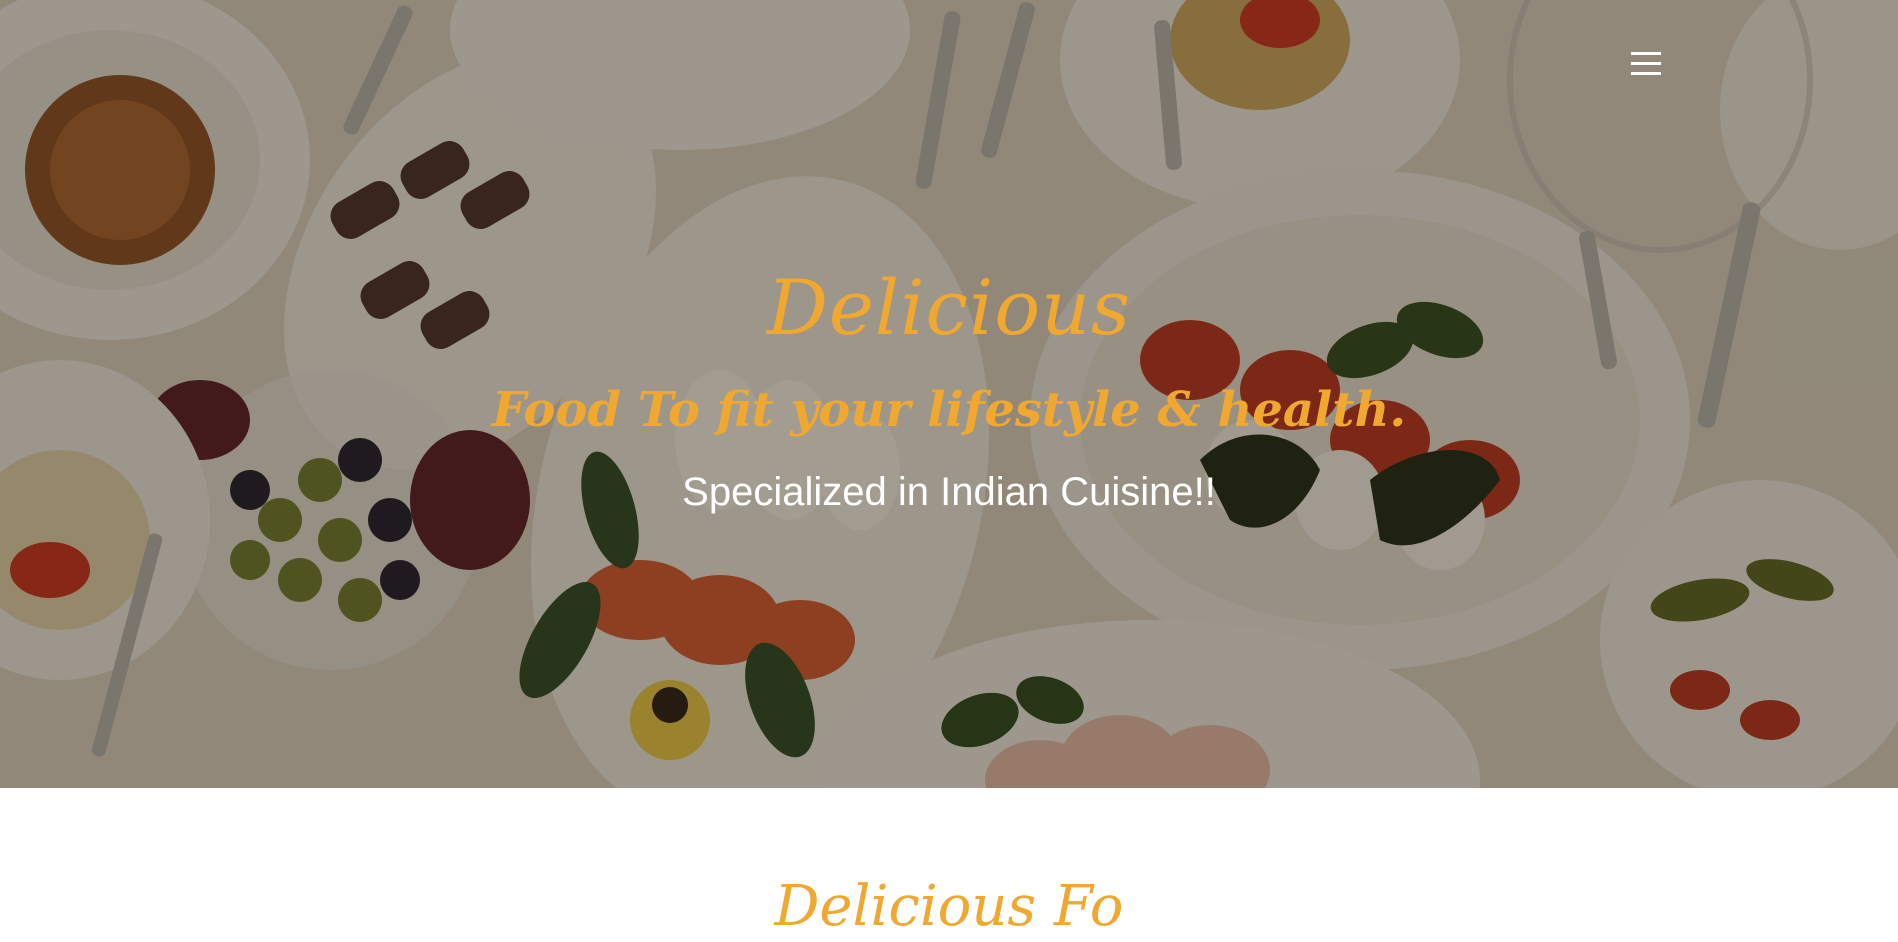 The image size is (1898, 942). What do you see at coordinates (949, 492) in the screenshot?
I see `hero-tagline: Specialized in Indian Cuisine!!` at bounding box center [949, 492].